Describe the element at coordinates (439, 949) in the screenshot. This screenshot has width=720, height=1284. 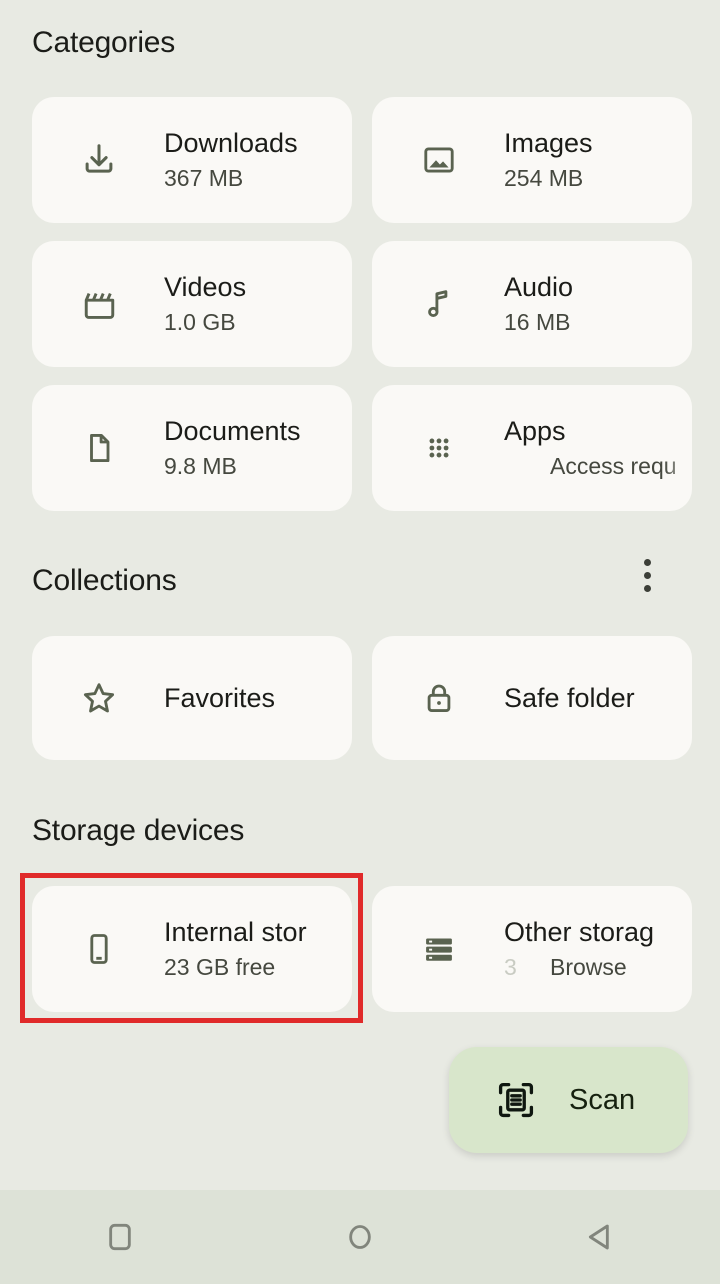
I see `storage-icon` at that location.